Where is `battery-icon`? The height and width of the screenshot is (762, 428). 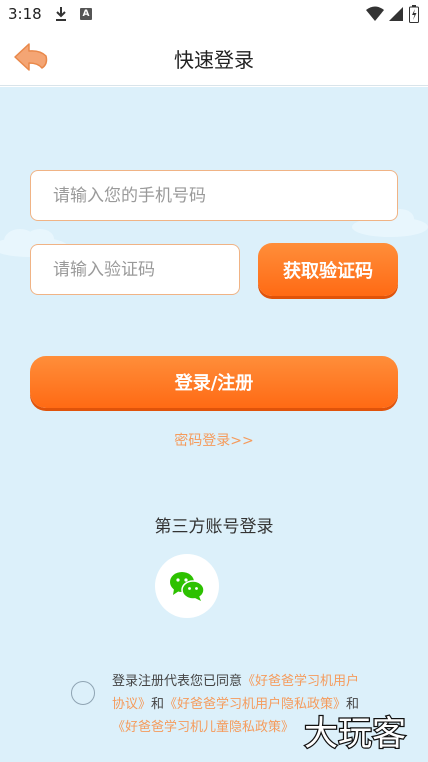 battery-icon is located at coordinates (414, 14).